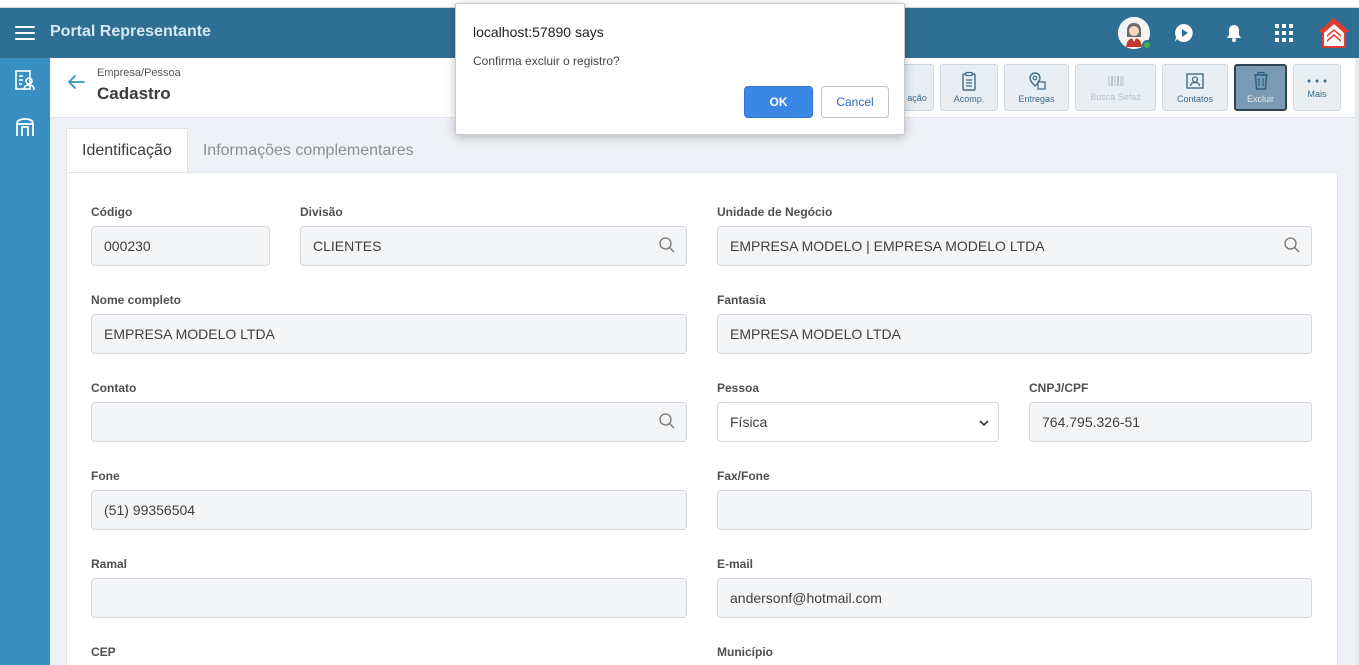 Image resolution: width=1359 pixels, height=665 pixels. What do you see at coordinates (741, 300) in the screenshot?
I see `fantasia-label: Fantasia` at bounding box center [741, 300].